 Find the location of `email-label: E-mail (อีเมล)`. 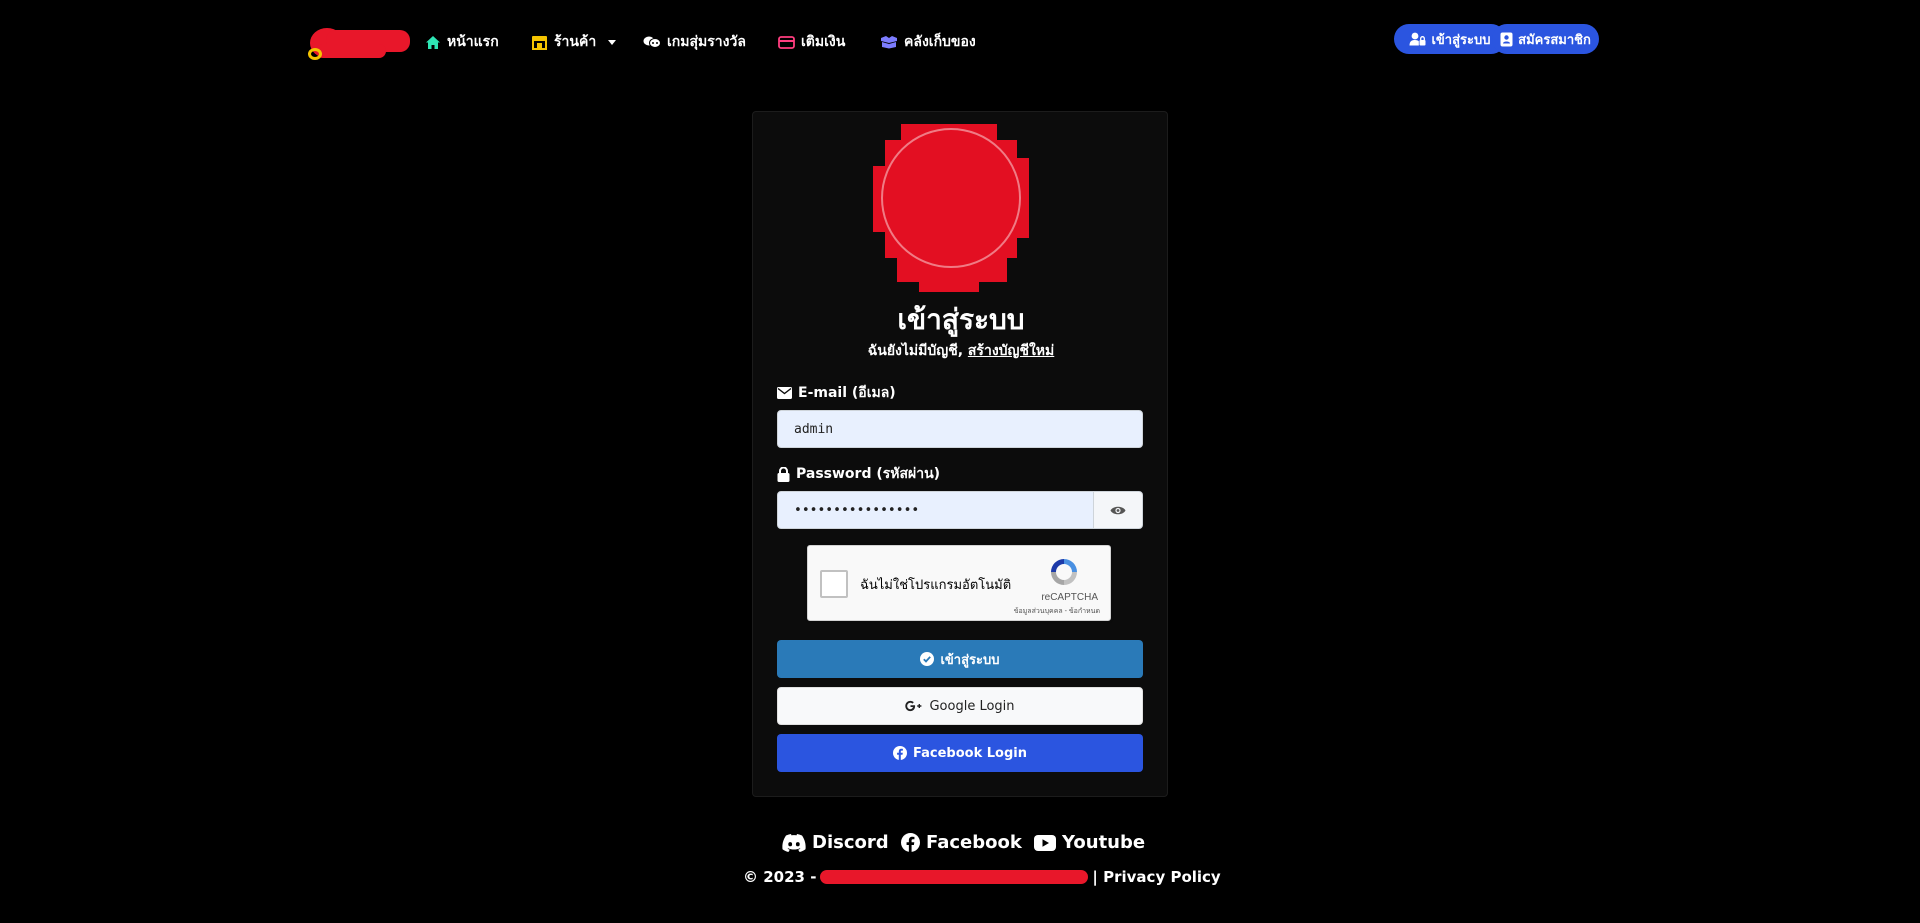

email-label: E-mail (อีเมล) is located at coordinates (836, 393).